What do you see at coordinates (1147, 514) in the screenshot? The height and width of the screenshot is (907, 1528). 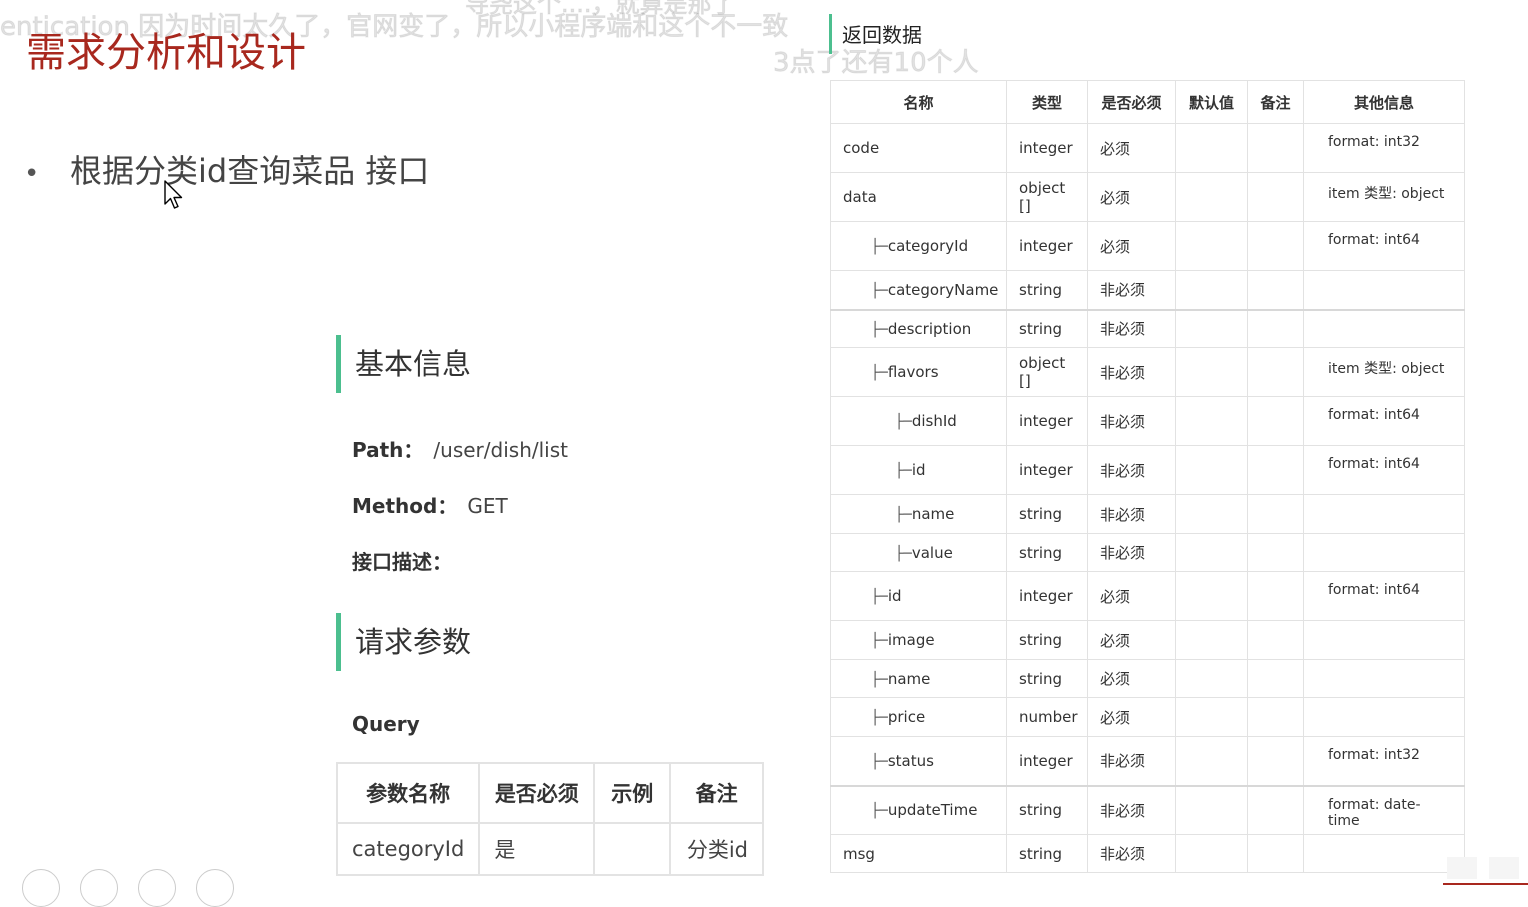 I see `table-row: ├─name string 非必须` at bounding box center [1147, 514].